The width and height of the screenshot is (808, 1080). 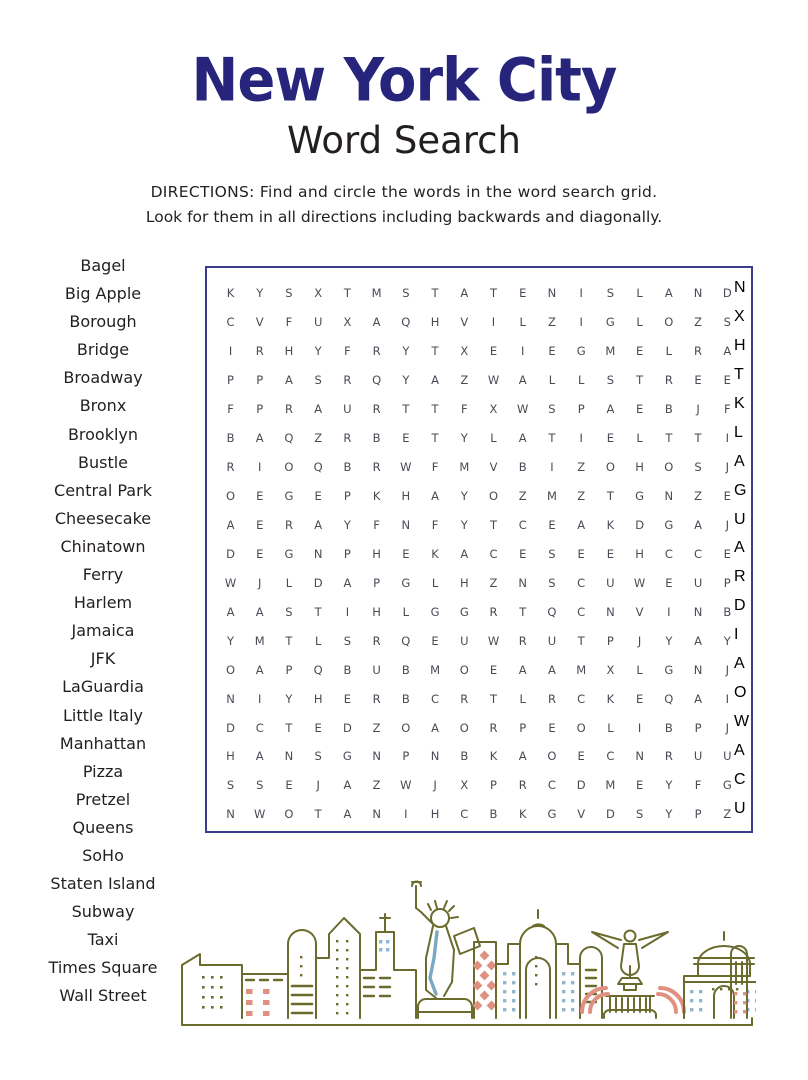 I want to click on word-list-item: Wall Street, so click(x=103, y=996).